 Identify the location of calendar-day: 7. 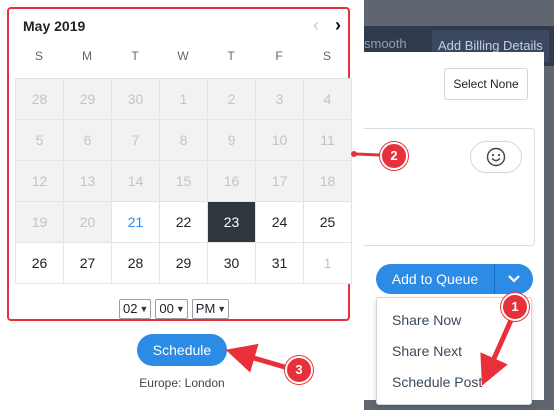
(135, 140).